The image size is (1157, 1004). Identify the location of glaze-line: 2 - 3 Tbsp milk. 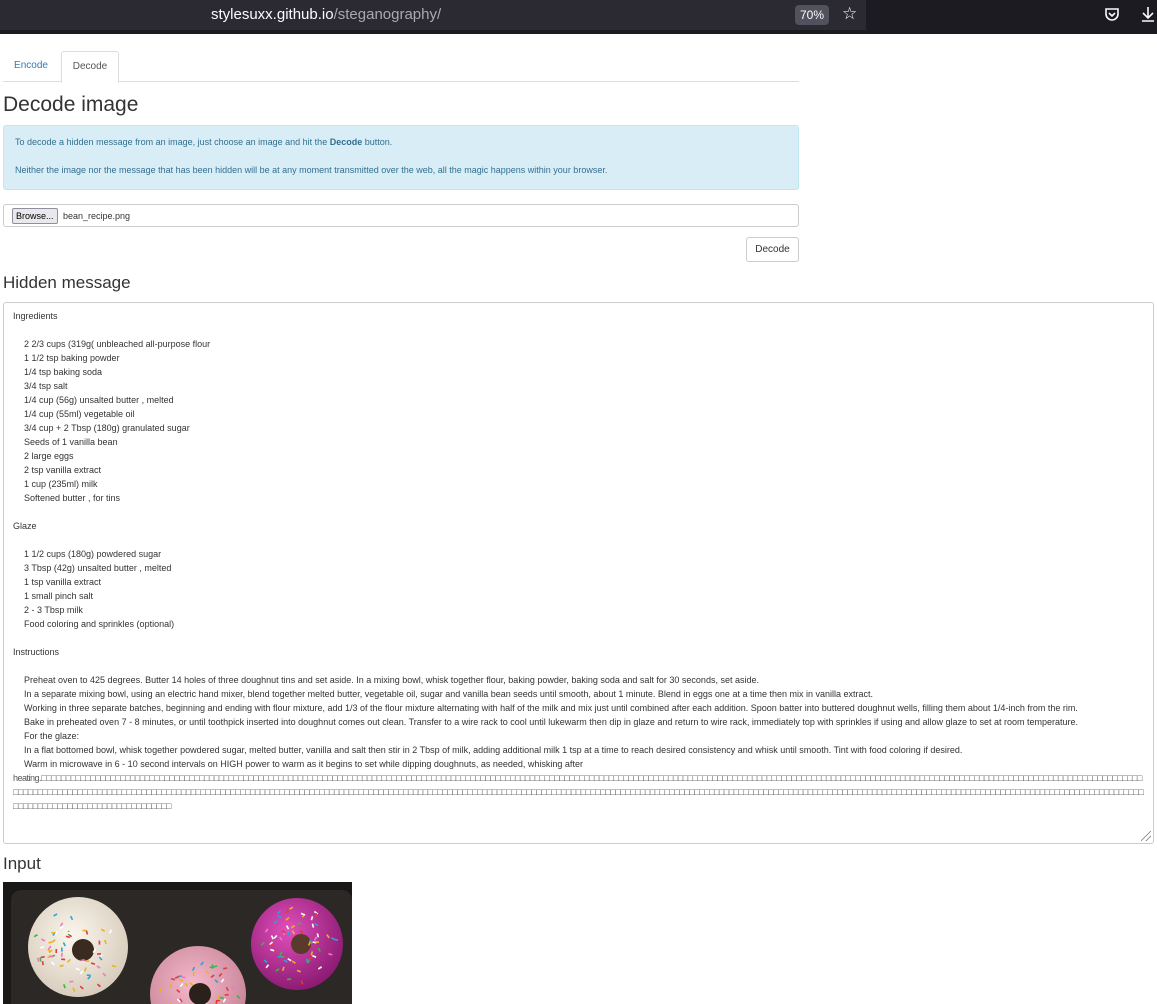
(53, 610).